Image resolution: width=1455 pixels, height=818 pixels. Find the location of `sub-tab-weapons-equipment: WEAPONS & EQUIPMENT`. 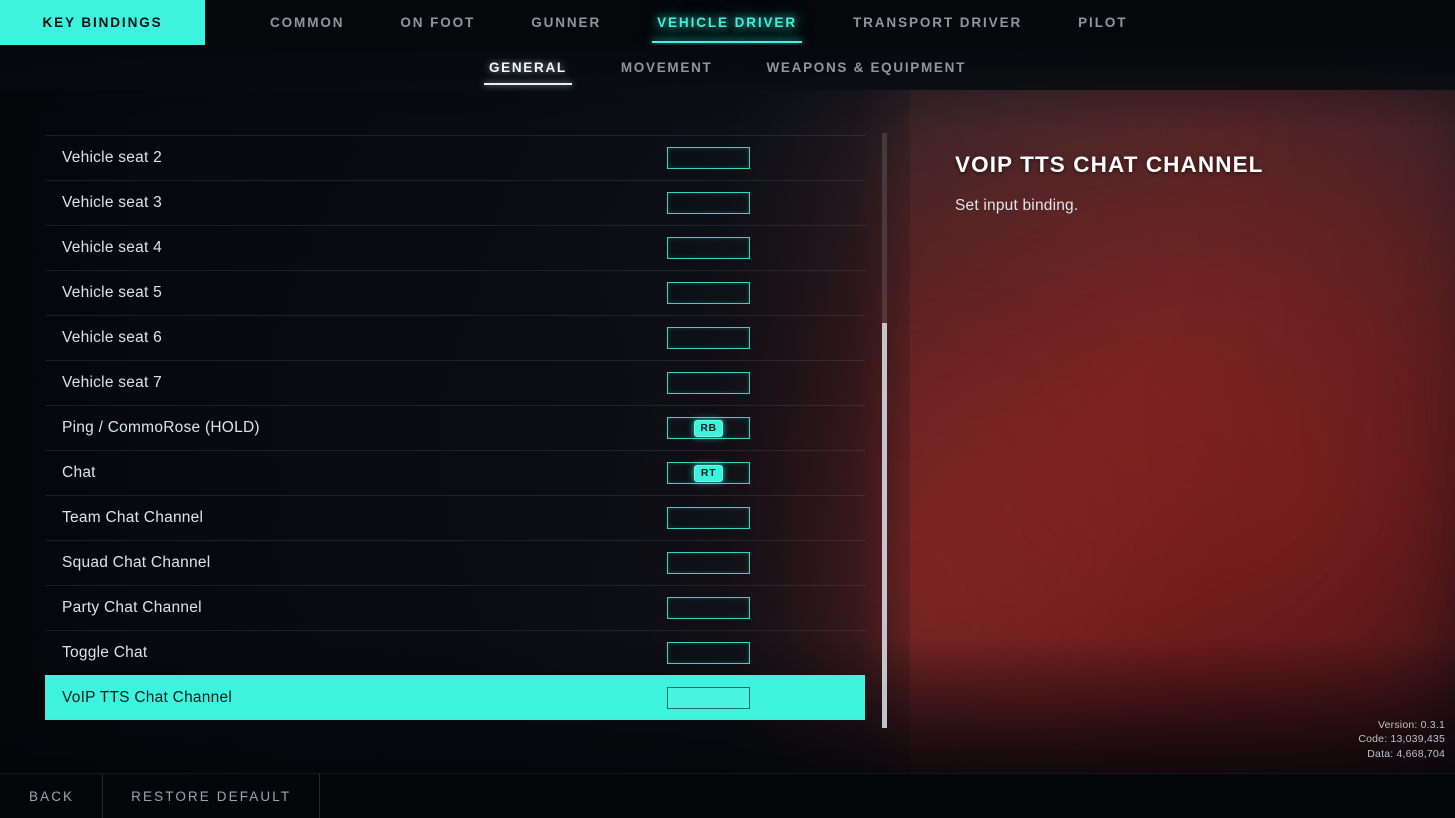

sub-tab-weapons-equipment: WEAPONS & EQUIPMENT is located at coordinates (866, 67).